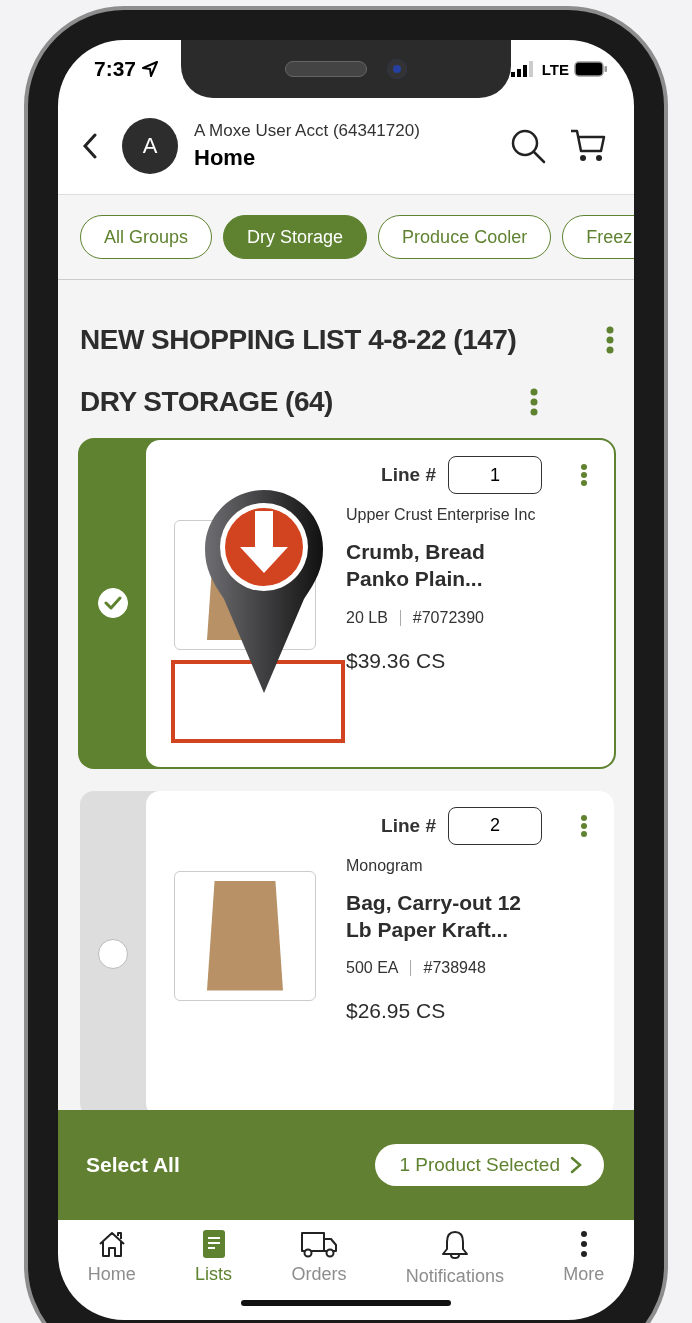 The width and height of the screenshot is (692, 1323). I want to click on account-avatar: A, so click(150, 146).